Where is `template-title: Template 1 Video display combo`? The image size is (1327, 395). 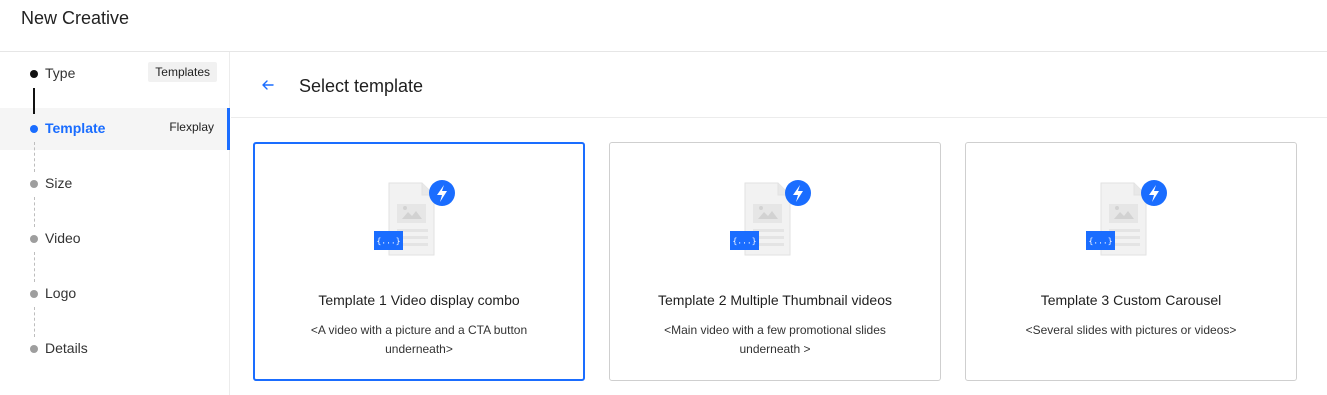
template-title: Template 1 Video display combo is located at coordinates (419, 300).